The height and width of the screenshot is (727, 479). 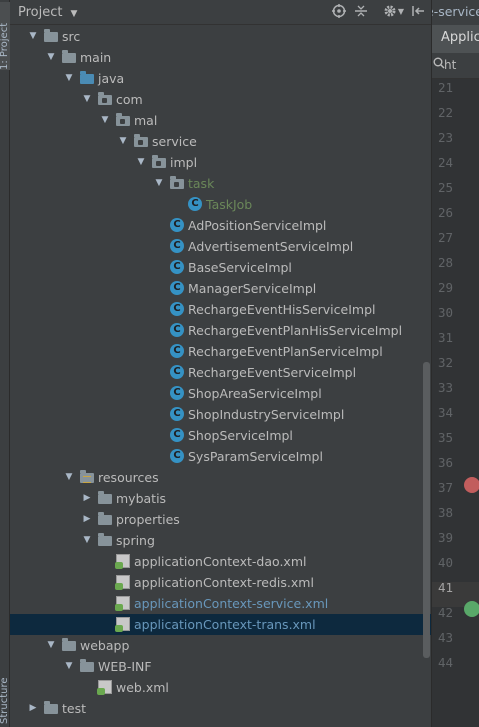 What do you see at coordinates (74, 14) in the screenshot?
I see `chevron-down-icon: ▼` at bounding box center [74, 14].